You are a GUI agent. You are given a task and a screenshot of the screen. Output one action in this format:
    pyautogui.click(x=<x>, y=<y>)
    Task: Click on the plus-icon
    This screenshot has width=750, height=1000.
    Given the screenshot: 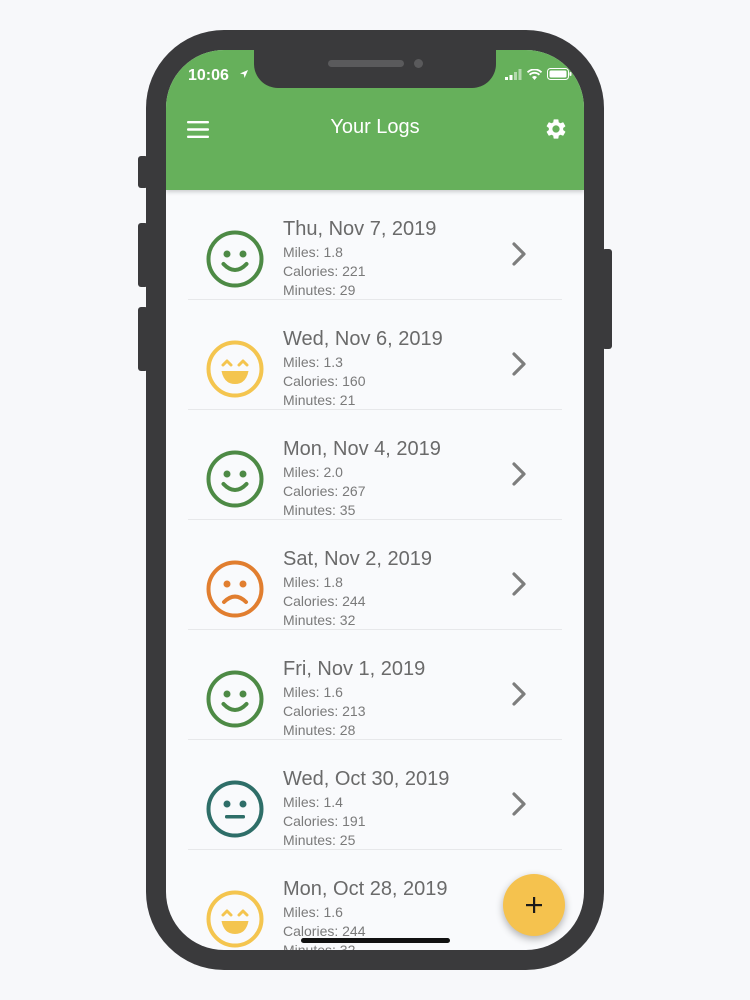 What is the action you would take?
    pyautogui.click(x=534, y=905)
    